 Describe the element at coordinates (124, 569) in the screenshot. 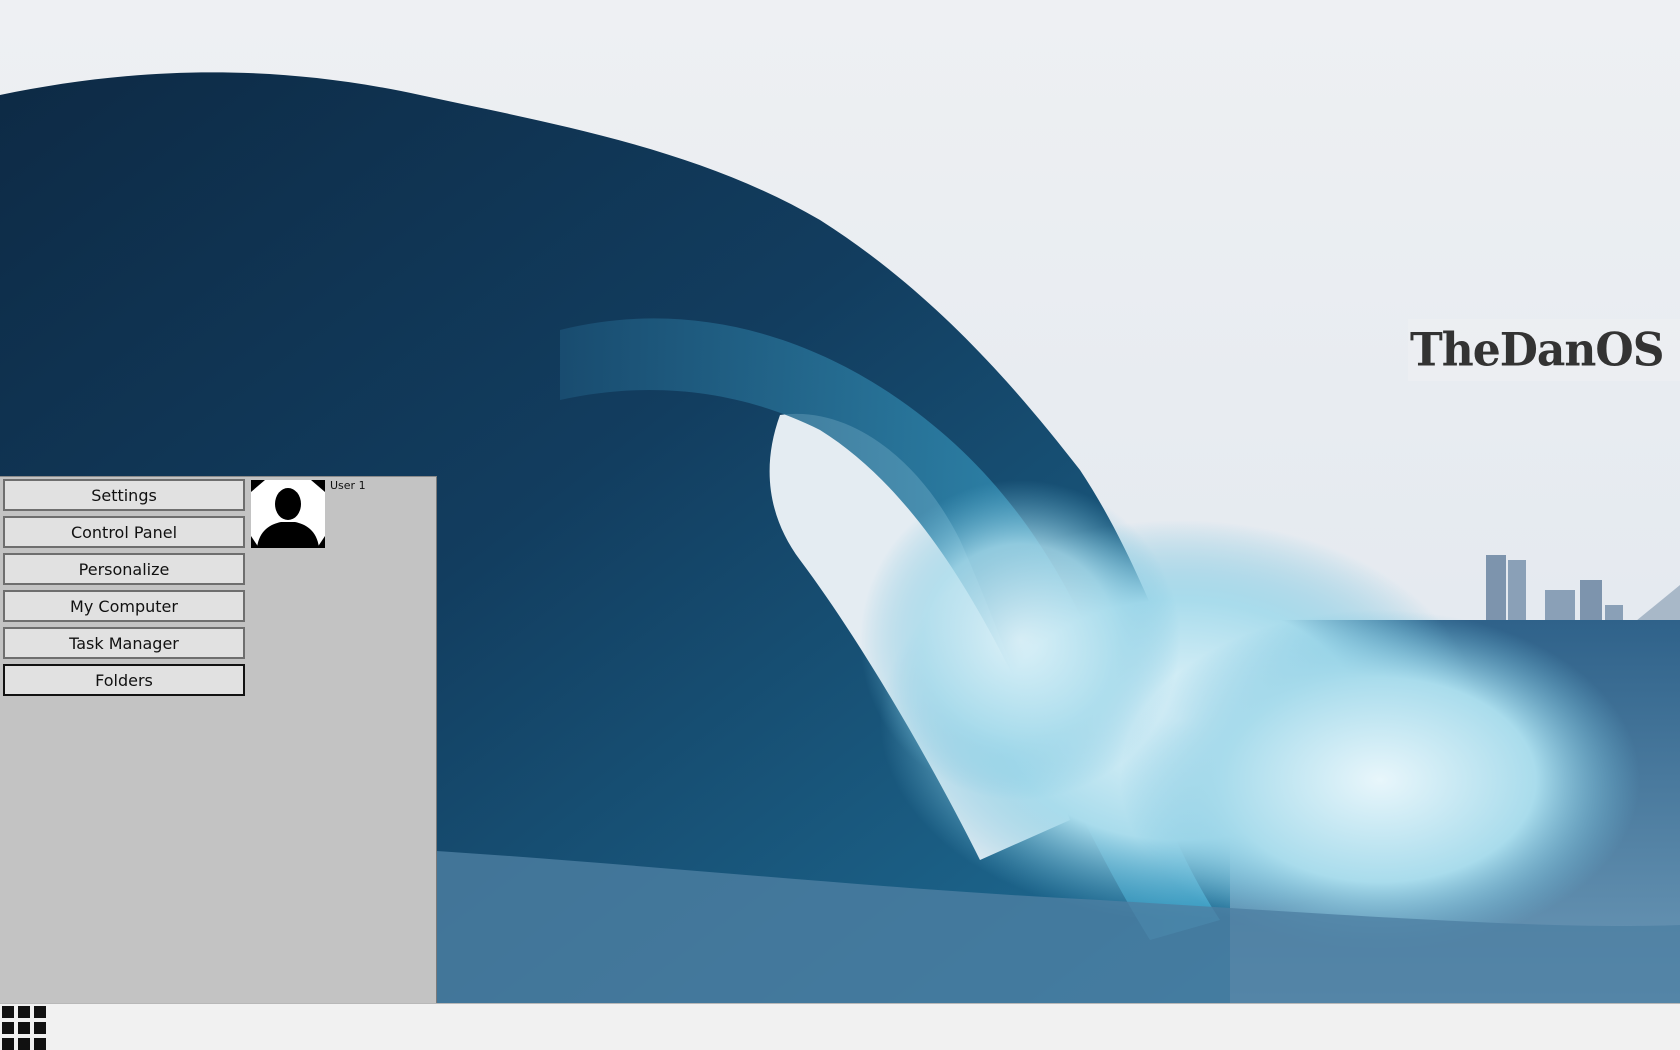

I see `personalize-button: Personalize` at that location.